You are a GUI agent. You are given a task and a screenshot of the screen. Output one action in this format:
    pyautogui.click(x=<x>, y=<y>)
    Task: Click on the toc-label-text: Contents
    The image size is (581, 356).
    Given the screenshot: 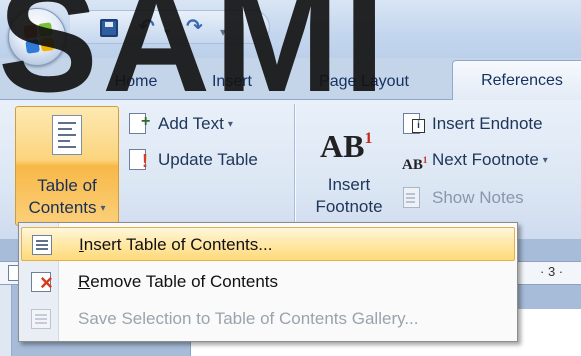 What is the action you would take?
    pyautogui.click(x=62, y=207)
    